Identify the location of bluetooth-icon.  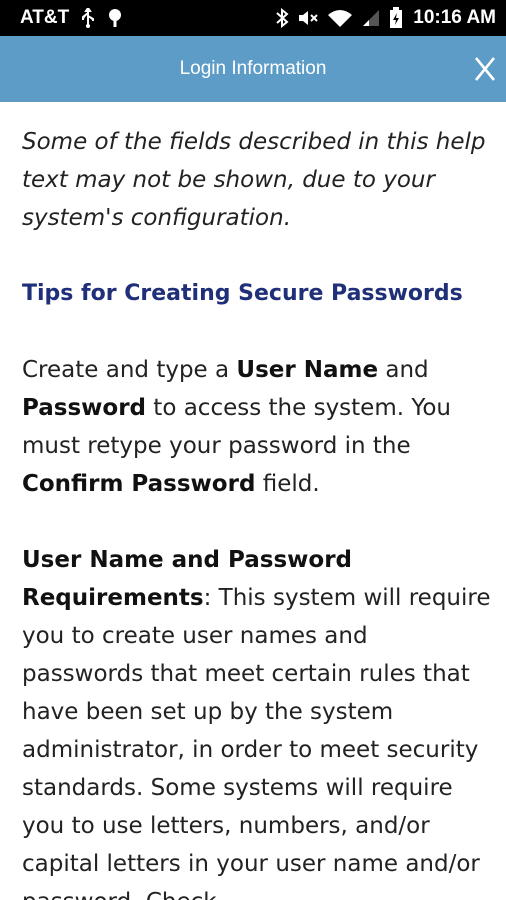
(282, 18).